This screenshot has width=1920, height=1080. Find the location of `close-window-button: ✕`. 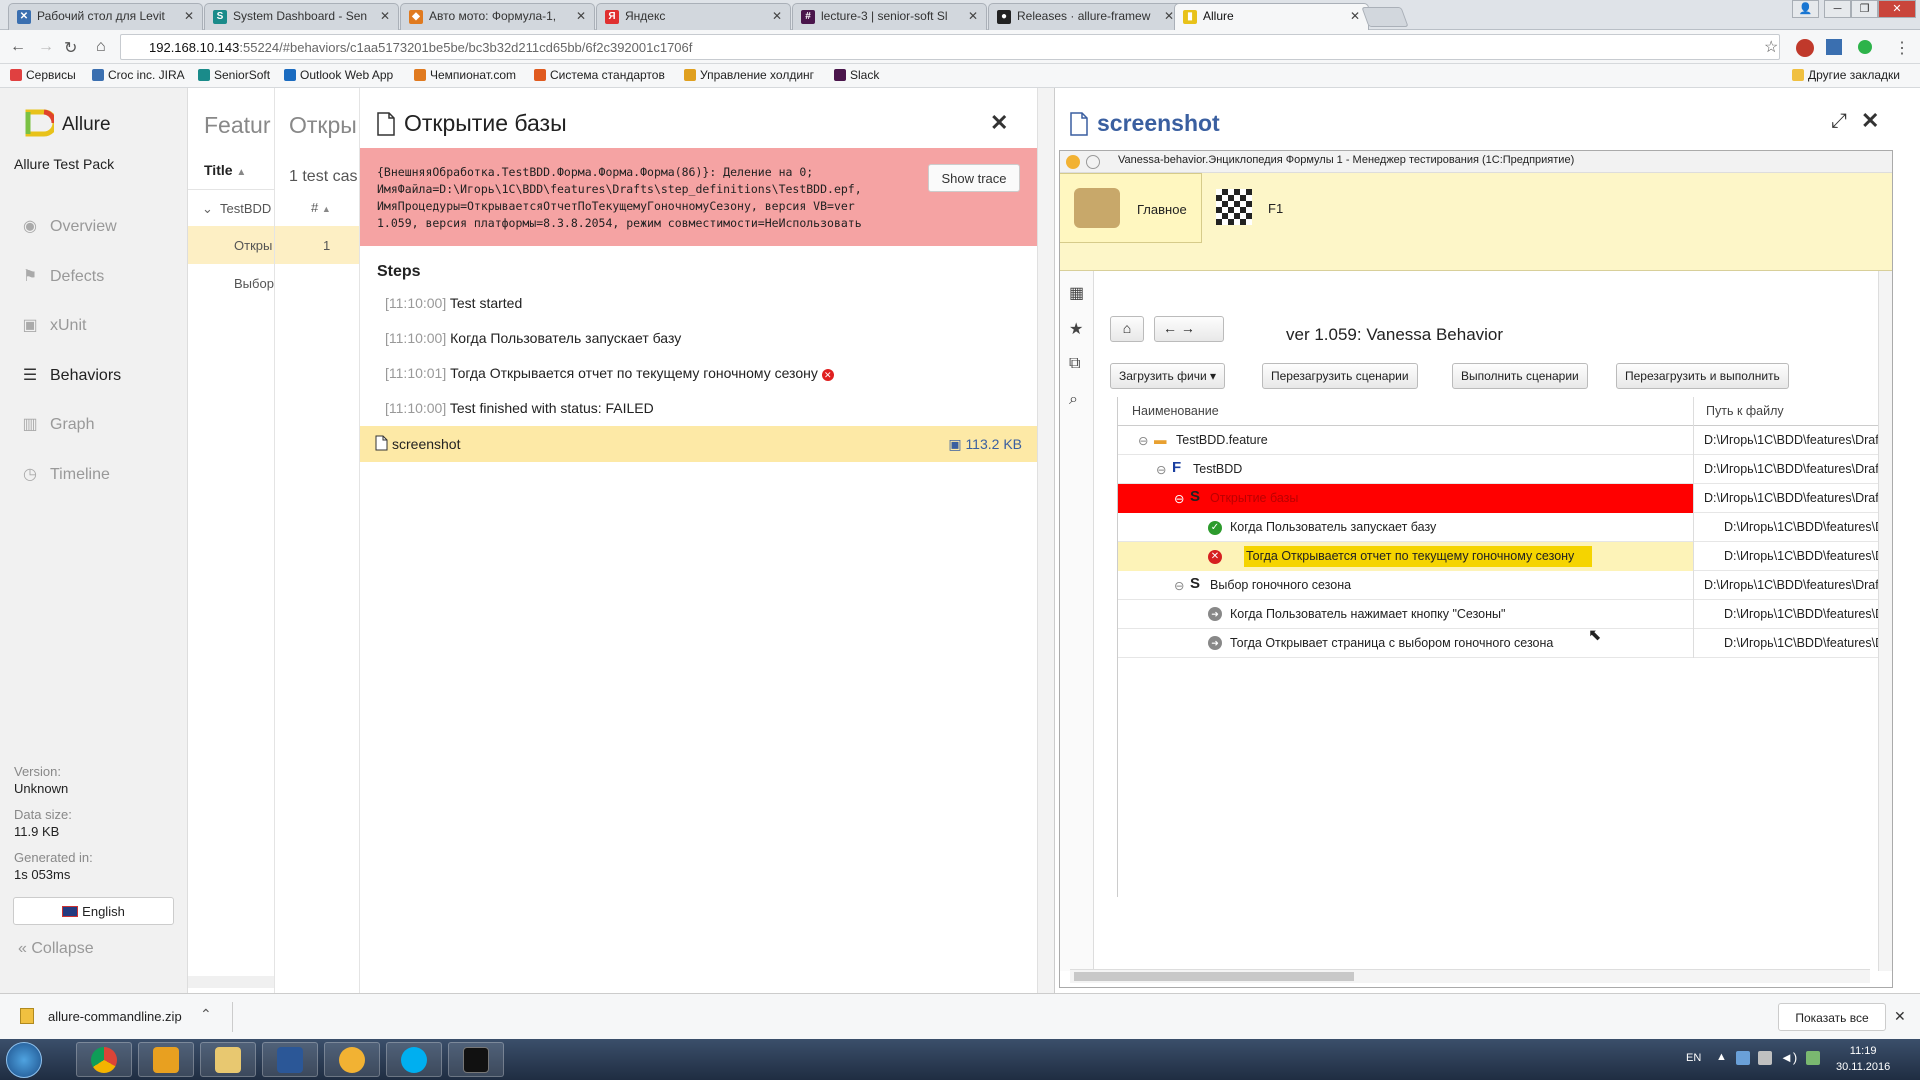

close-window-button: ✕ is located at coordinates (1897, 9).